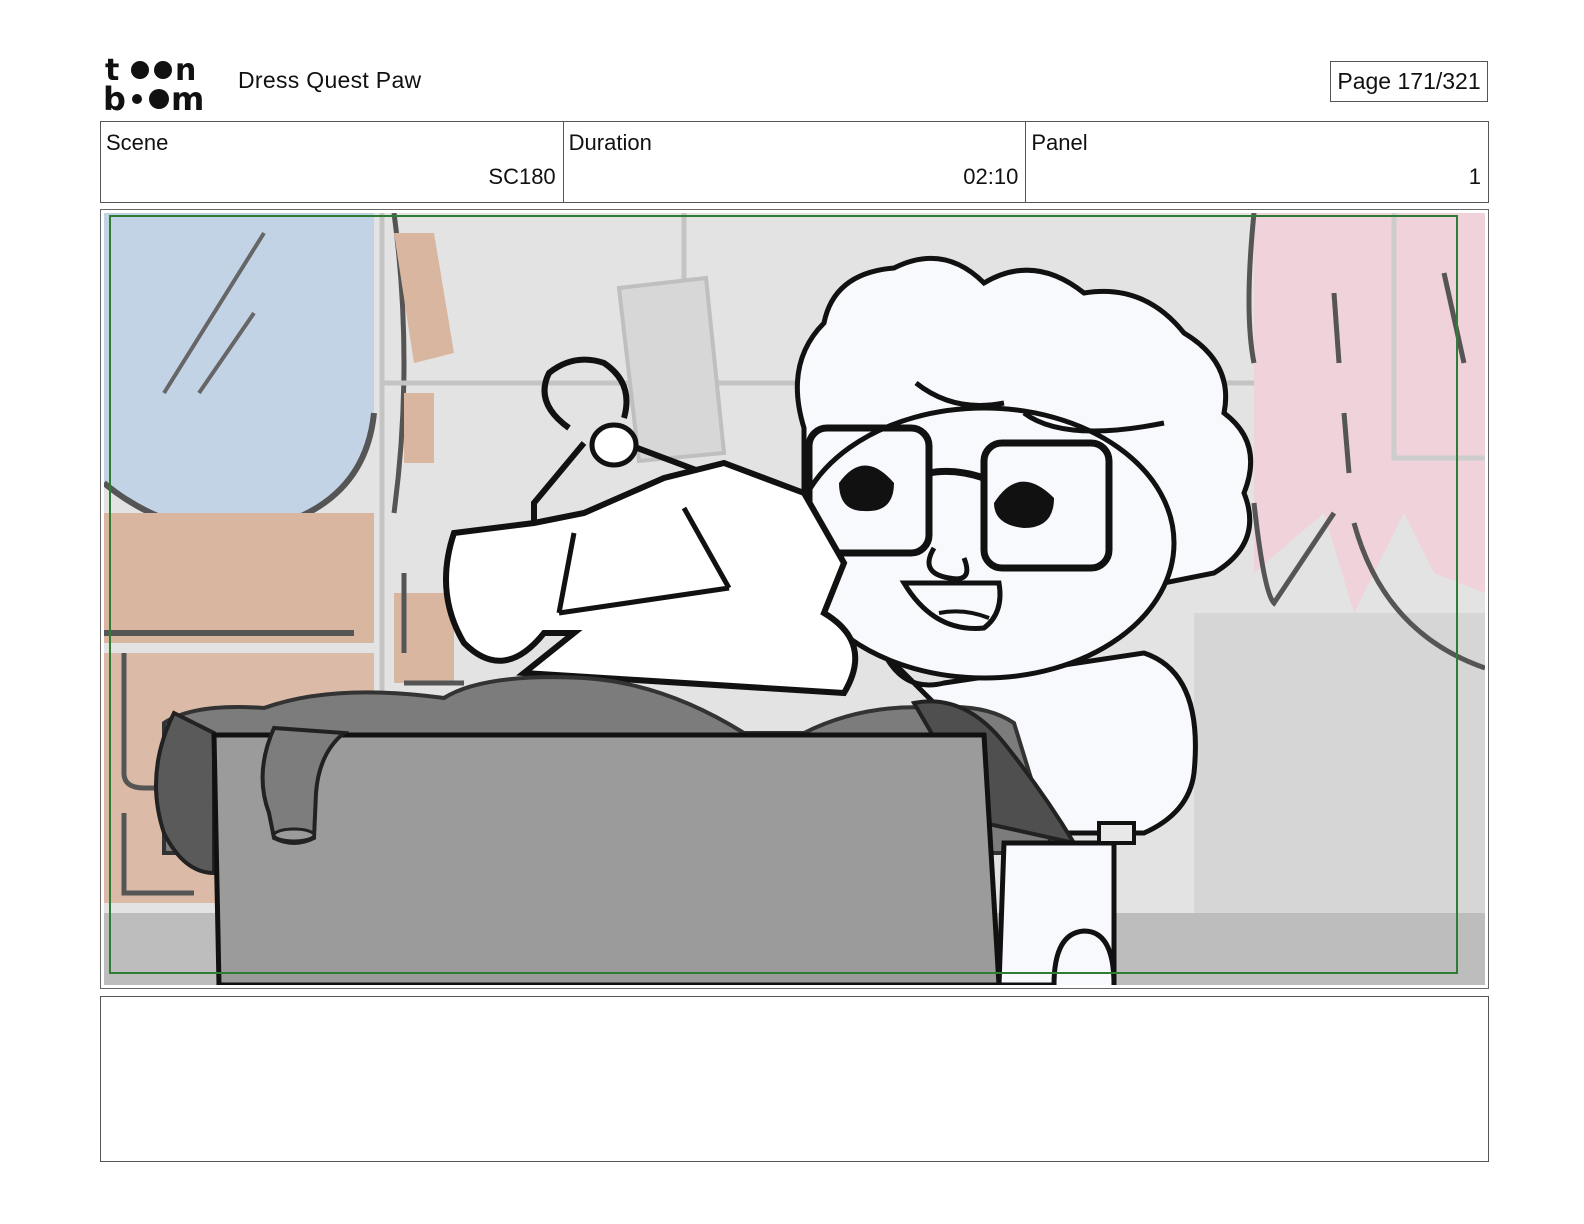 This screenshot has height=1224, width=1584. Describe the element at coordinates (114, 96) in the screenshot. I see `svg-text: b` at that location.